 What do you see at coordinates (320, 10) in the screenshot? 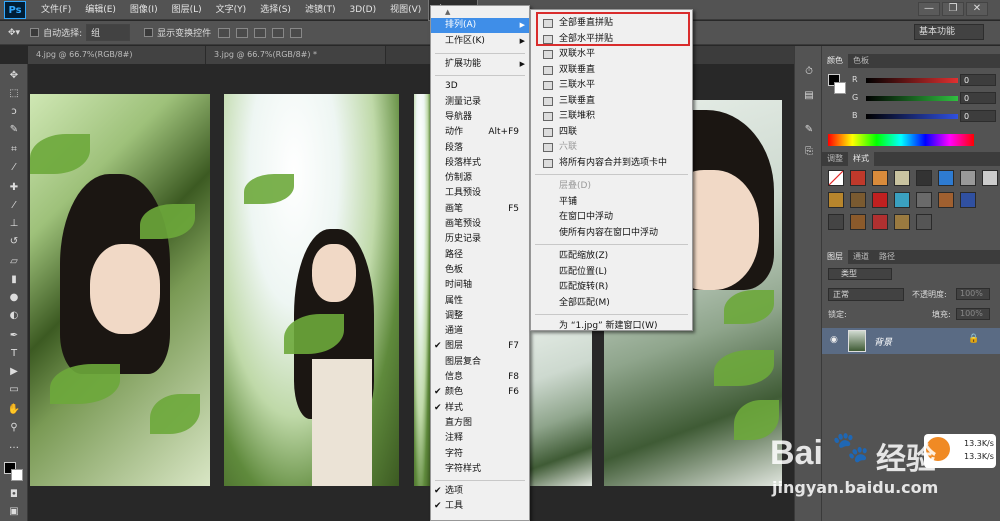
I see `menu-filter: 滤镜(T)` at bounding box center [320, 10].